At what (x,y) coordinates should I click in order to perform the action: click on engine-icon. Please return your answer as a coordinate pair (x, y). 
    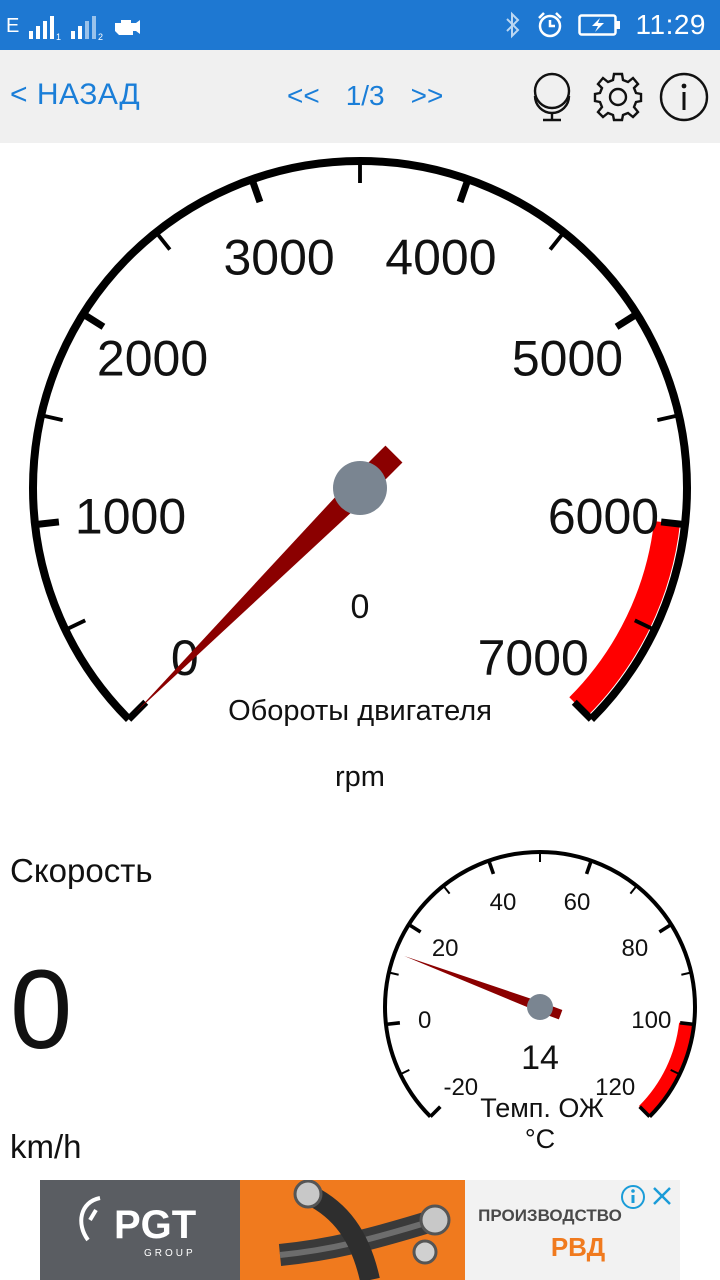
    Looking at the image, I should click on (128, 27).